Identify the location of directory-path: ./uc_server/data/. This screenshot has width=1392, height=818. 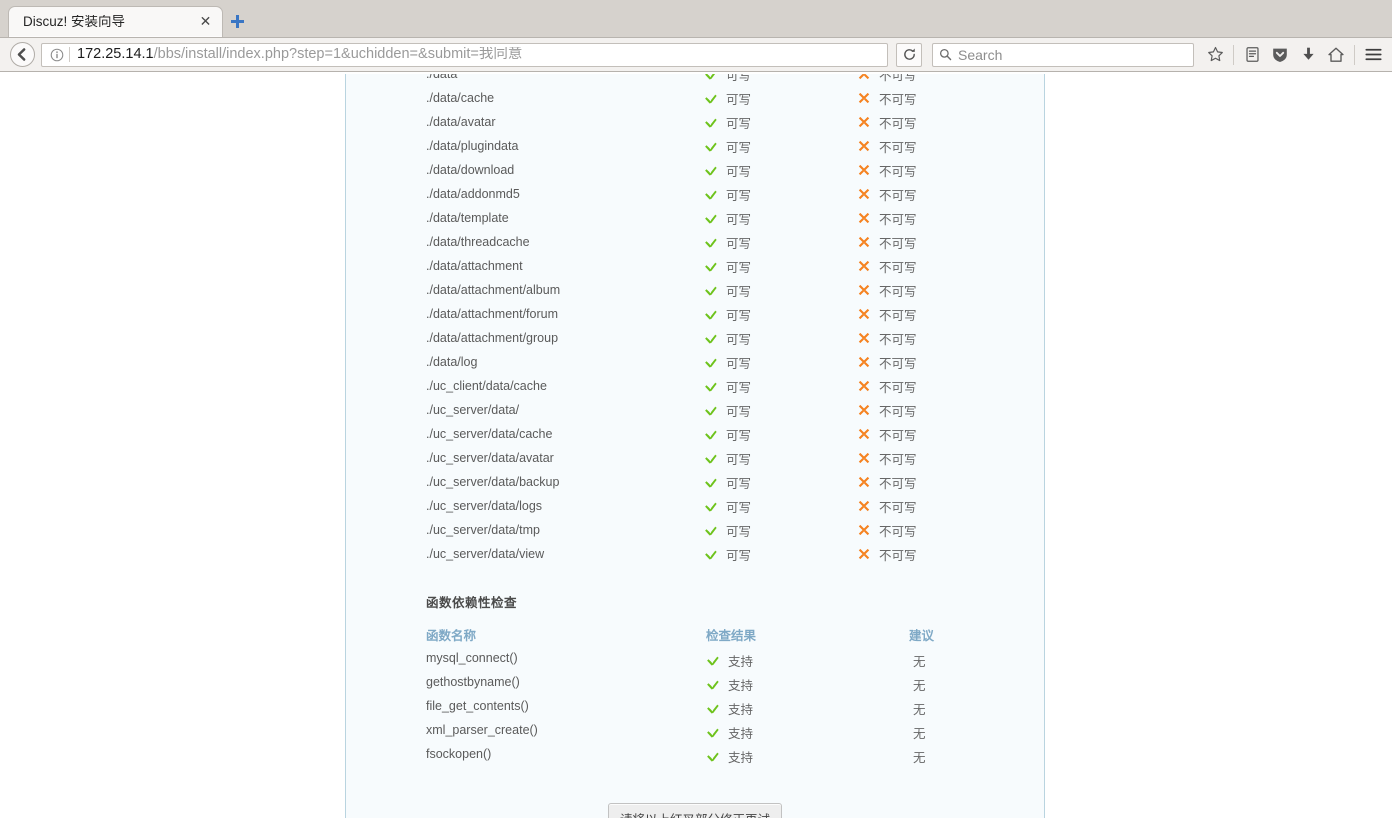
(473, 410).